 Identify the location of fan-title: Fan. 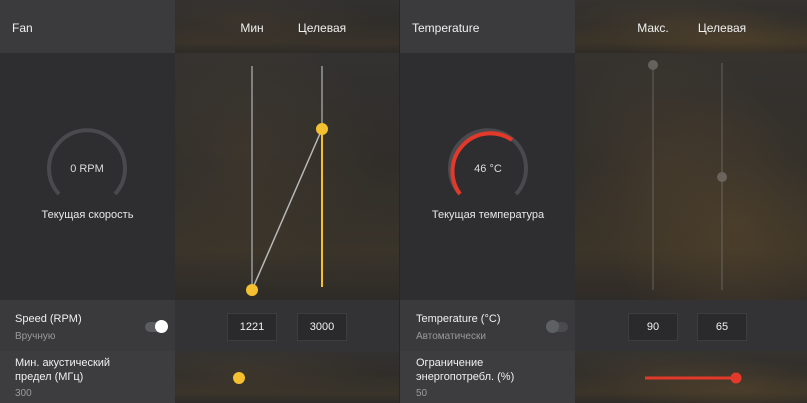
(22, 28).